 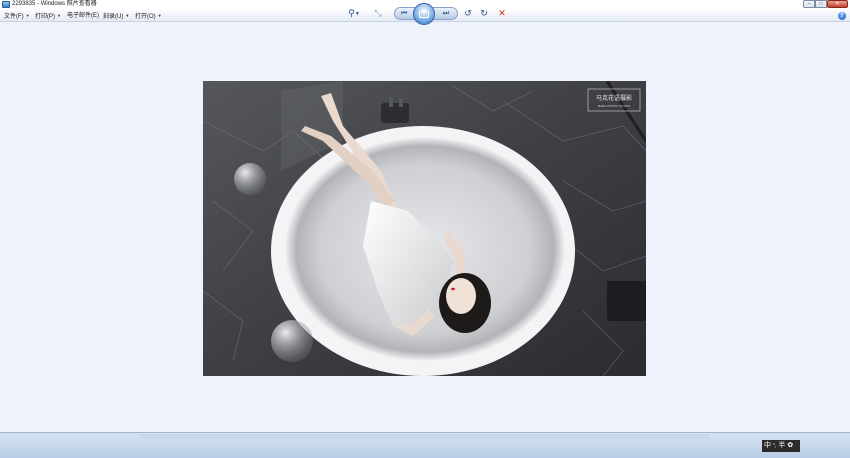 I want to click on menu-open: 打开(O) ▼, so click(x=148, y=16).